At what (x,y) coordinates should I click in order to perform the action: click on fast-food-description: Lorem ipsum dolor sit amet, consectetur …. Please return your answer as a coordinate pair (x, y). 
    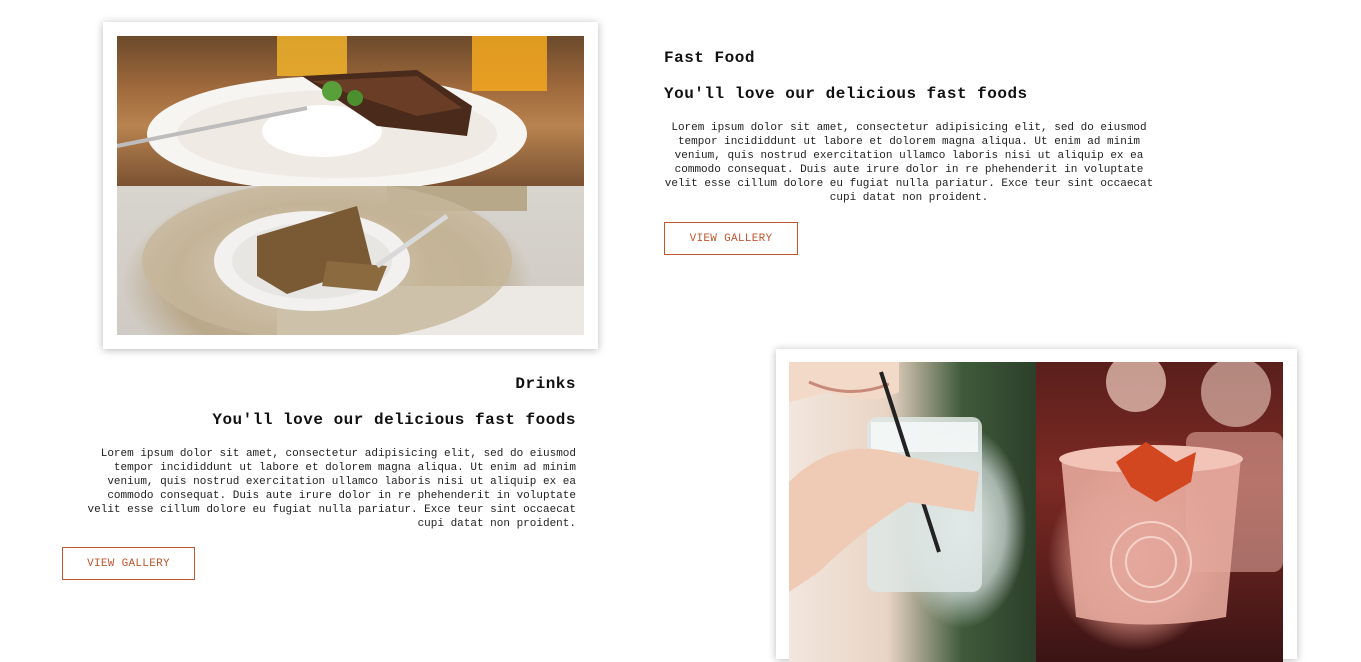
    Looking at the image, I should click on (909, 163).